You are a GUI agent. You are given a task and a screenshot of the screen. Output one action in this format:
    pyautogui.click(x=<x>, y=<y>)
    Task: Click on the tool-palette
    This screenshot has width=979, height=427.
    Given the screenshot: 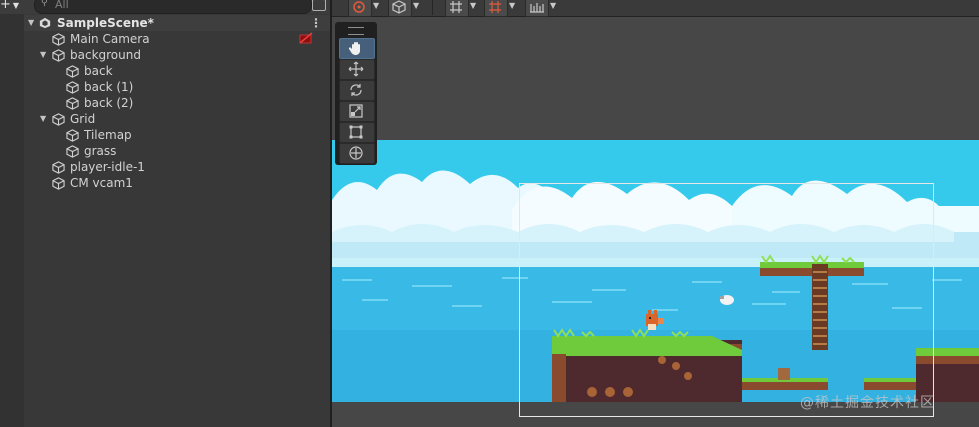 What is the action you would take?
    pyautogui.click(x=356, y=93)
    